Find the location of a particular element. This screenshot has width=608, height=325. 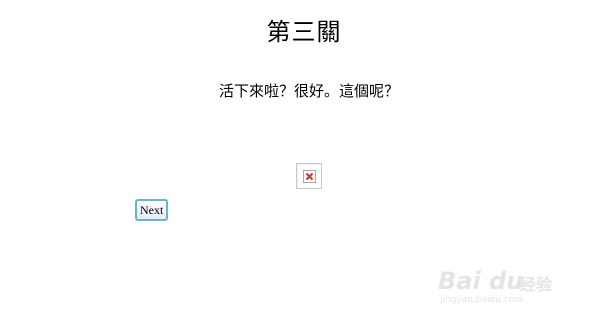

broken-image is located at coordinates (309, 176).